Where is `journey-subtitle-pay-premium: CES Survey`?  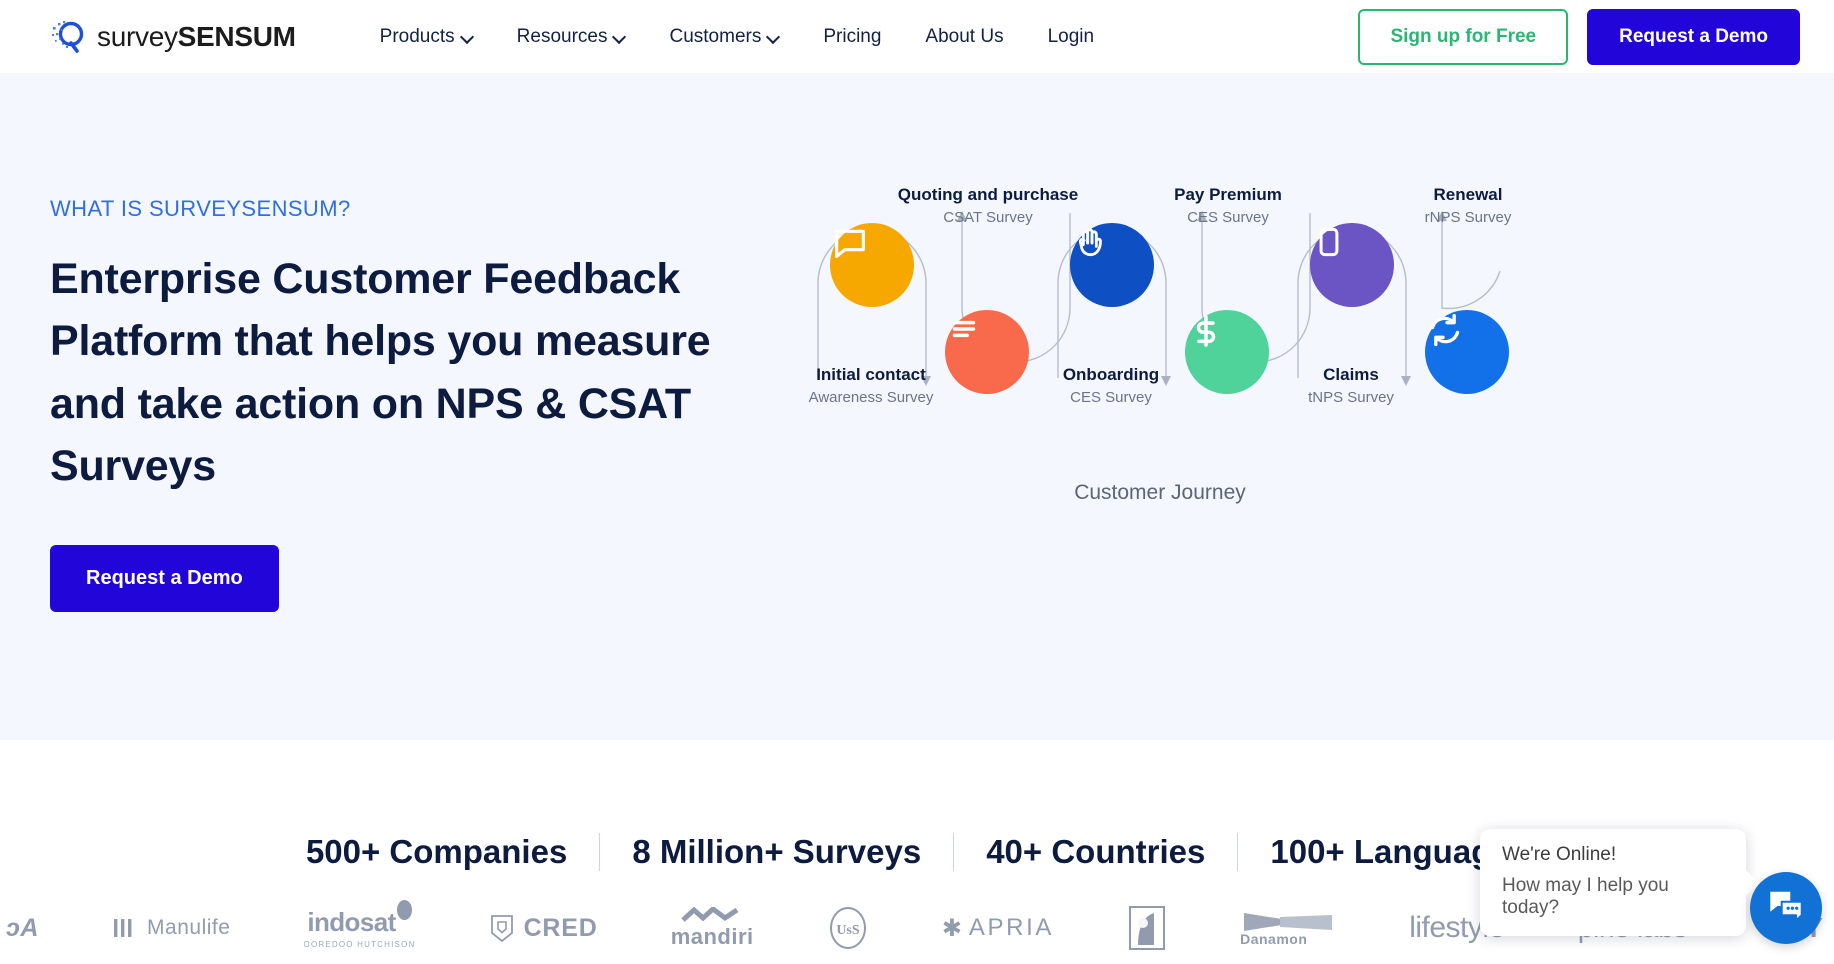 journey-subtitle-pay-premium: CES Survey is located at coordinates (1228, 217).